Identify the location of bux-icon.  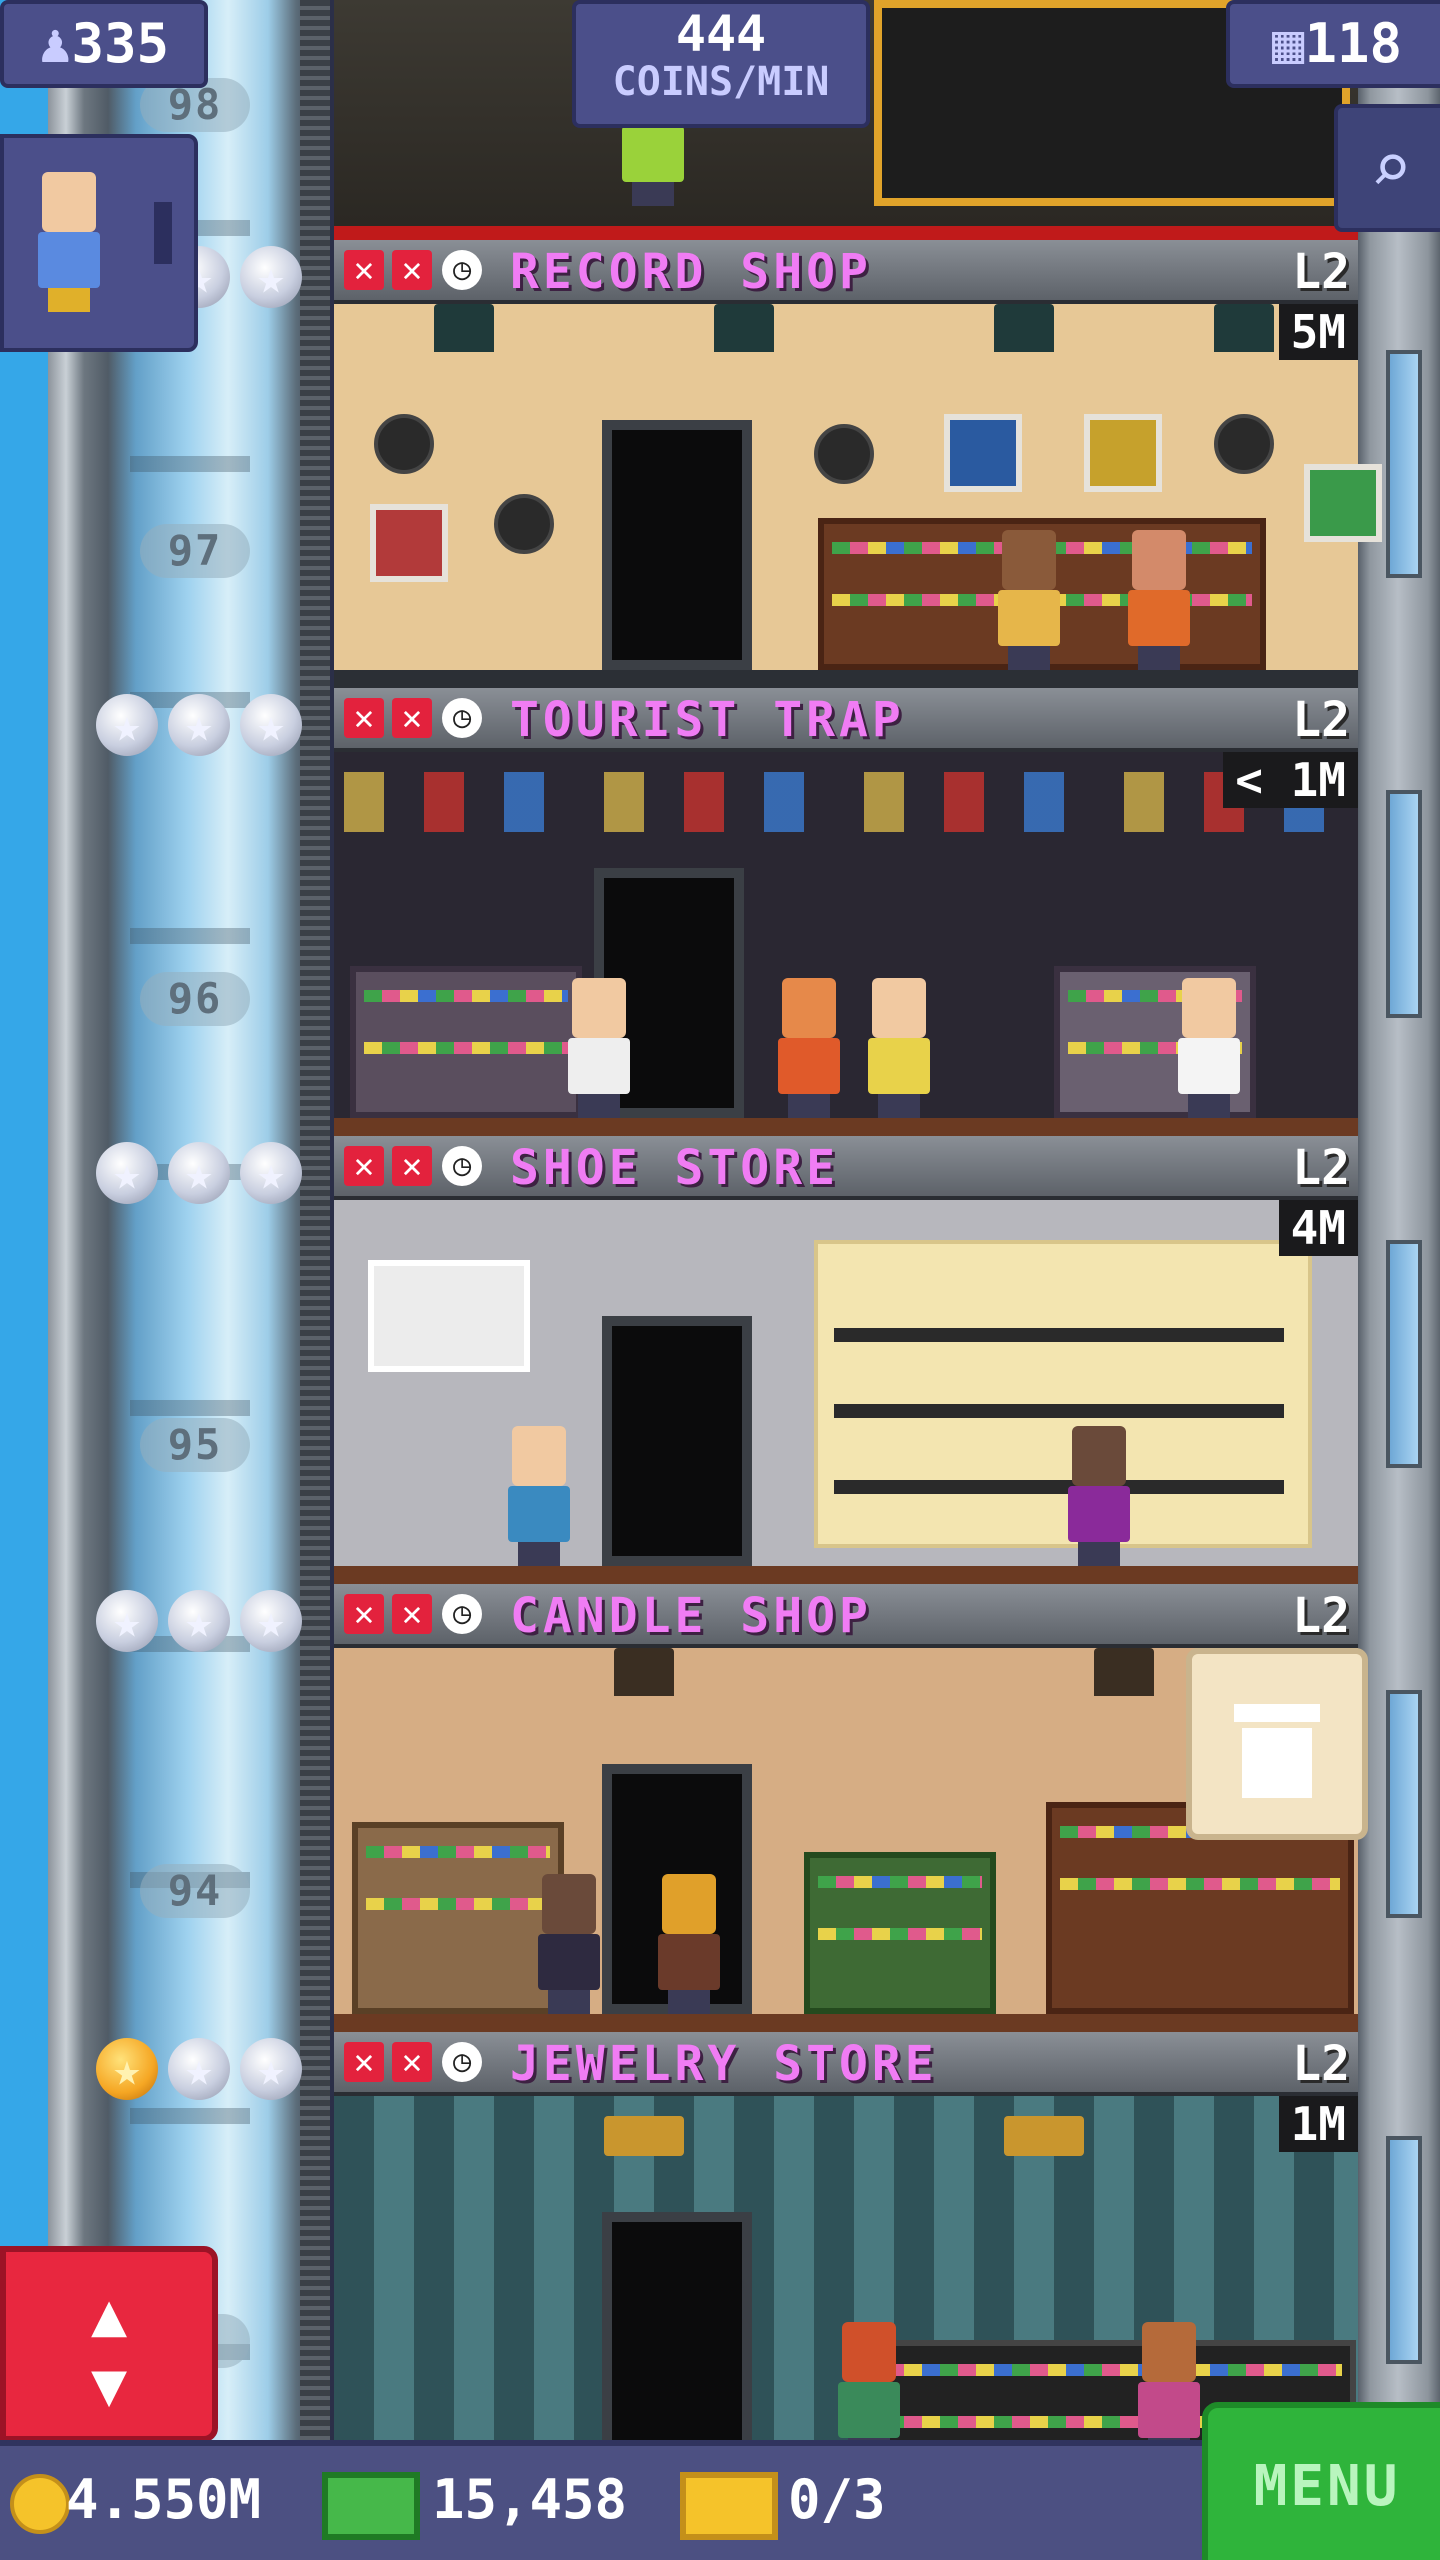
(371, 2506).